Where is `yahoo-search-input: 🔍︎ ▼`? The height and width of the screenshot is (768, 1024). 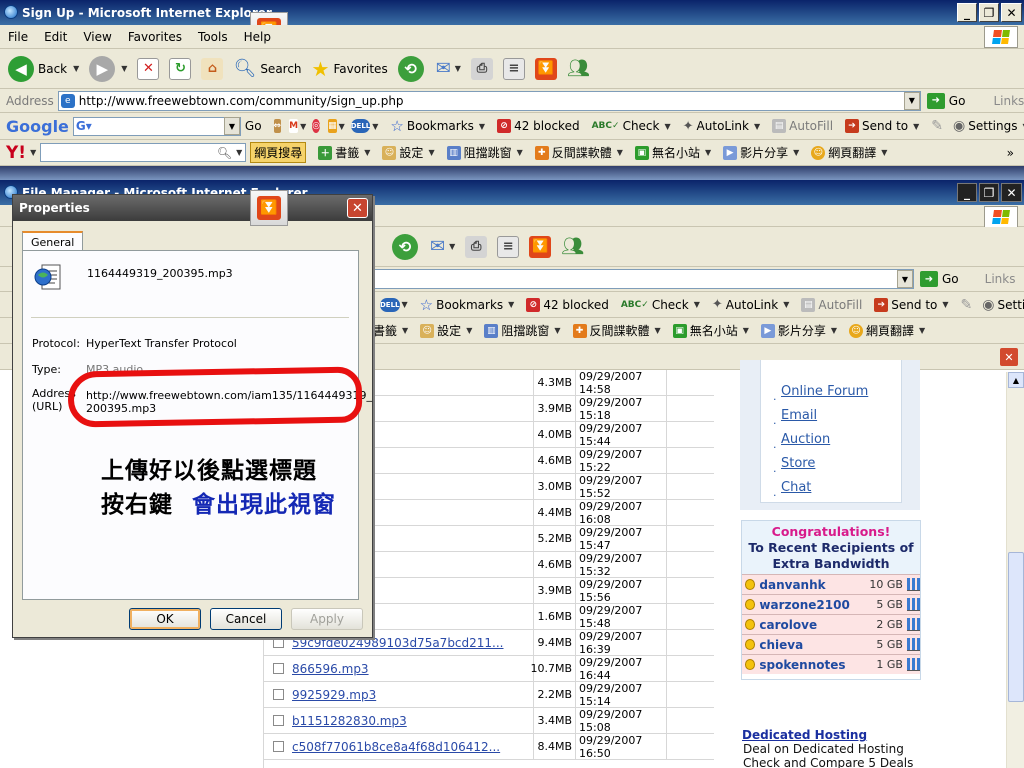 yahoo-search-input: 🔍︎ ▼ is located at coordinates (143, 152).